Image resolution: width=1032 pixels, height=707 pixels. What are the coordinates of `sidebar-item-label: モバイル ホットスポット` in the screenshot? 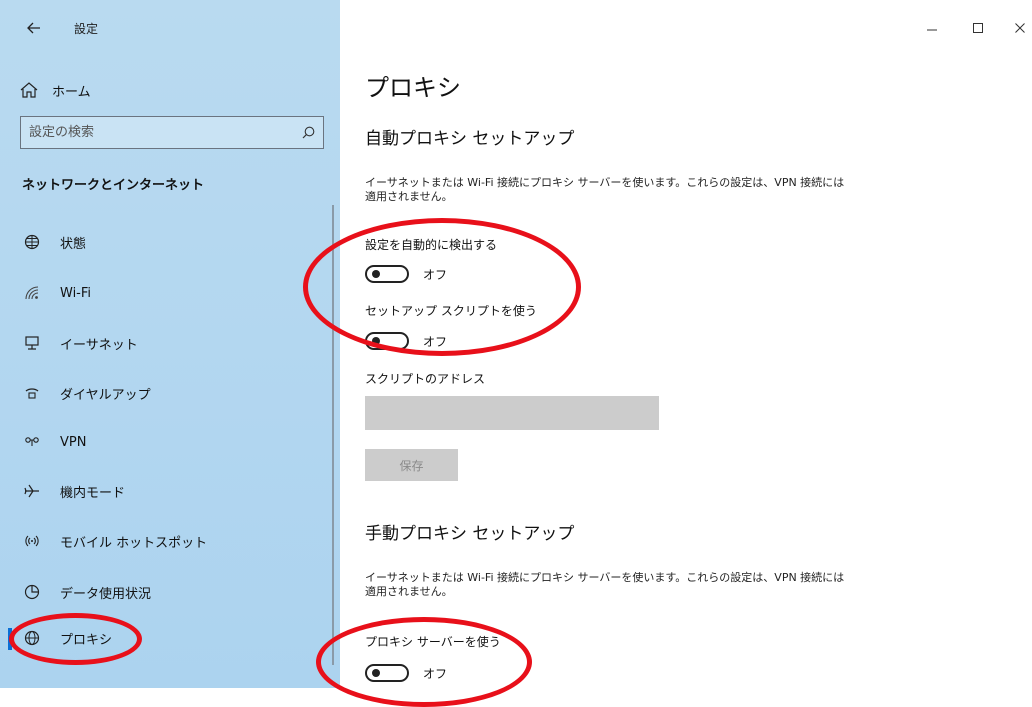 It's located at (134, 543).